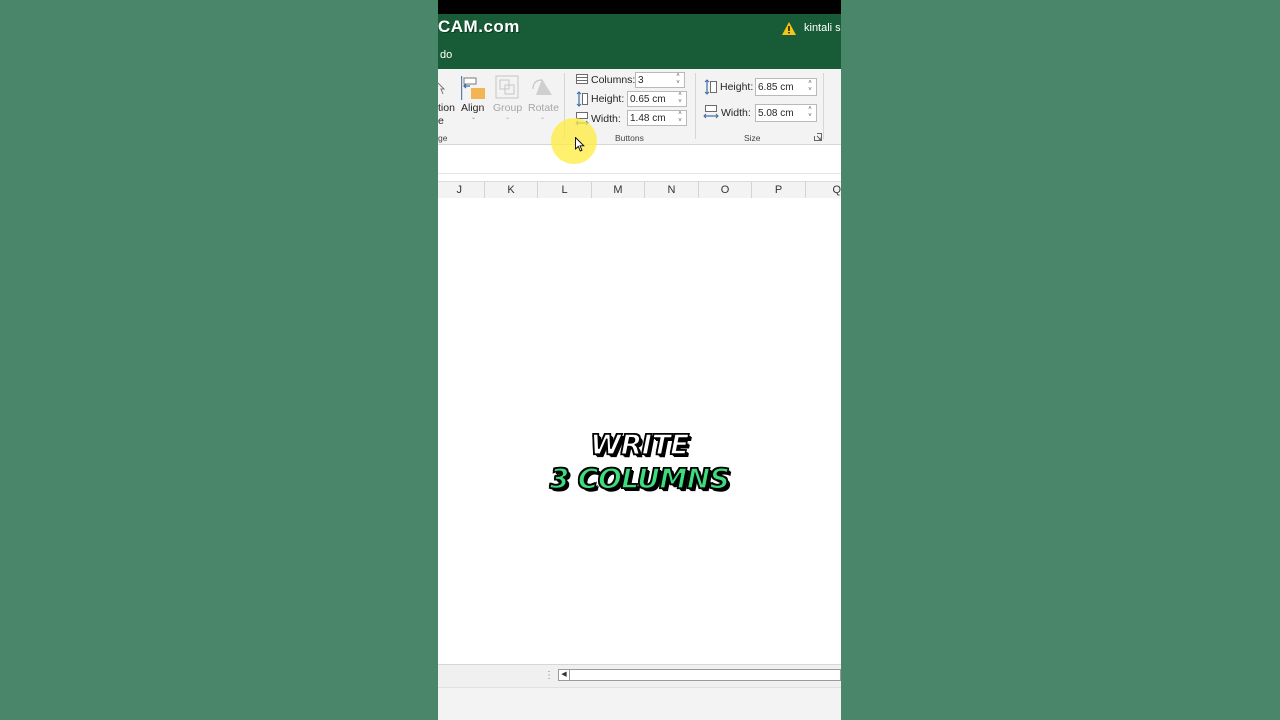 This screenshot has height=720, width=1280. I want to click on align-icon, so click(473, 88).